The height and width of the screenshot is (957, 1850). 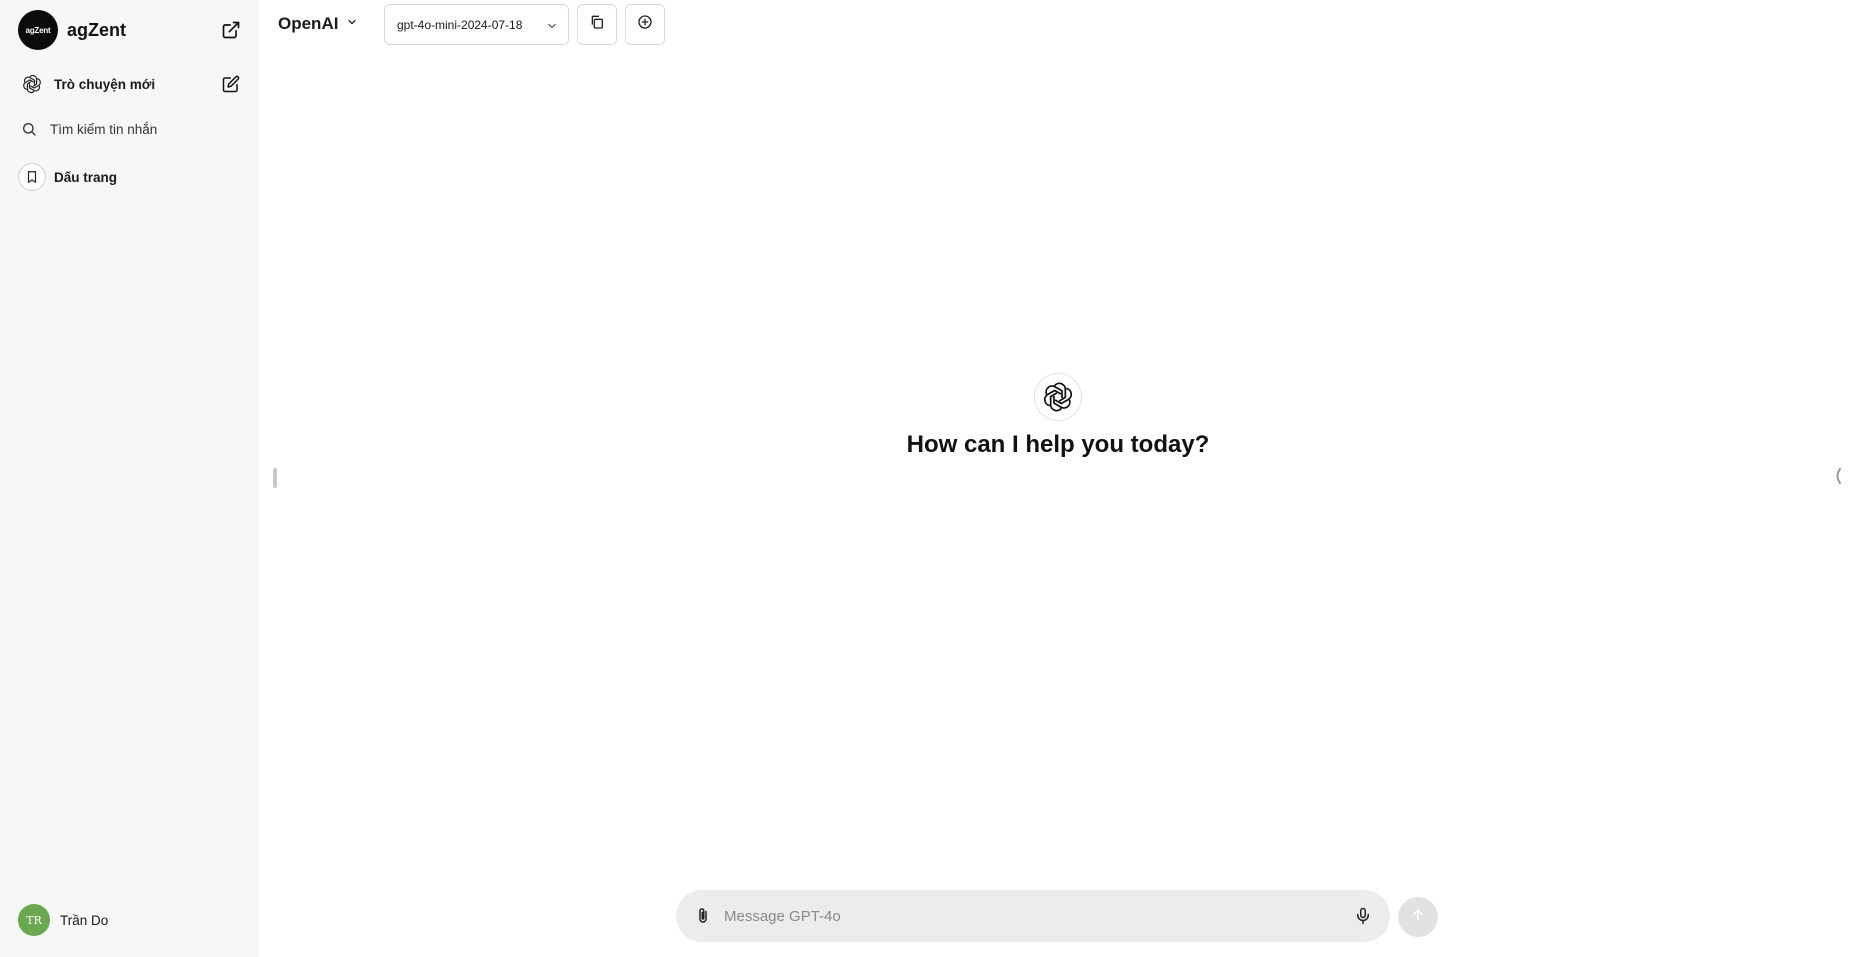 I want to click on bookmarks-button: Dấu trang, so click(x=130, y=177).